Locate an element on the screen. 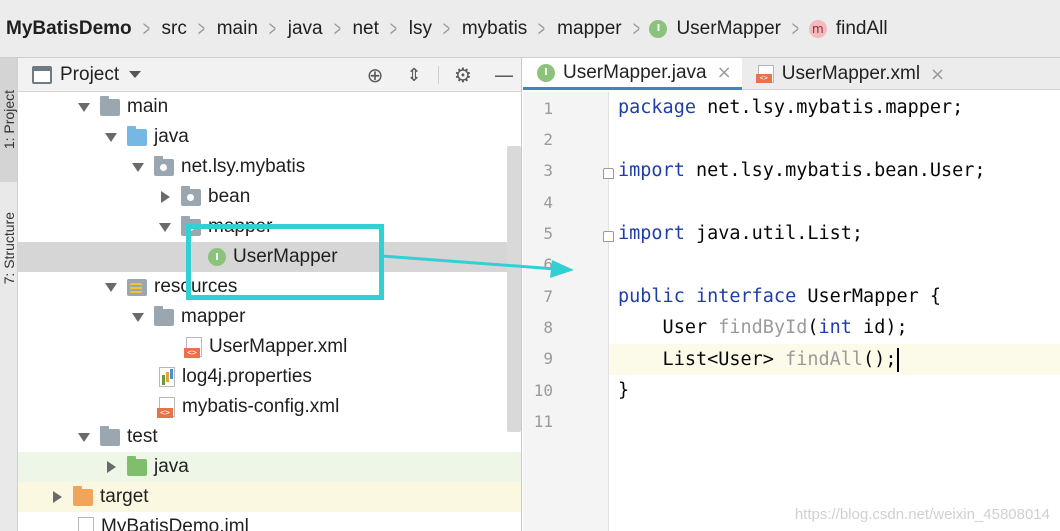 This screenshot has width=1060, height=531. tree-node-package: net.lsy.mybatis is located at coordinates (269, 167).